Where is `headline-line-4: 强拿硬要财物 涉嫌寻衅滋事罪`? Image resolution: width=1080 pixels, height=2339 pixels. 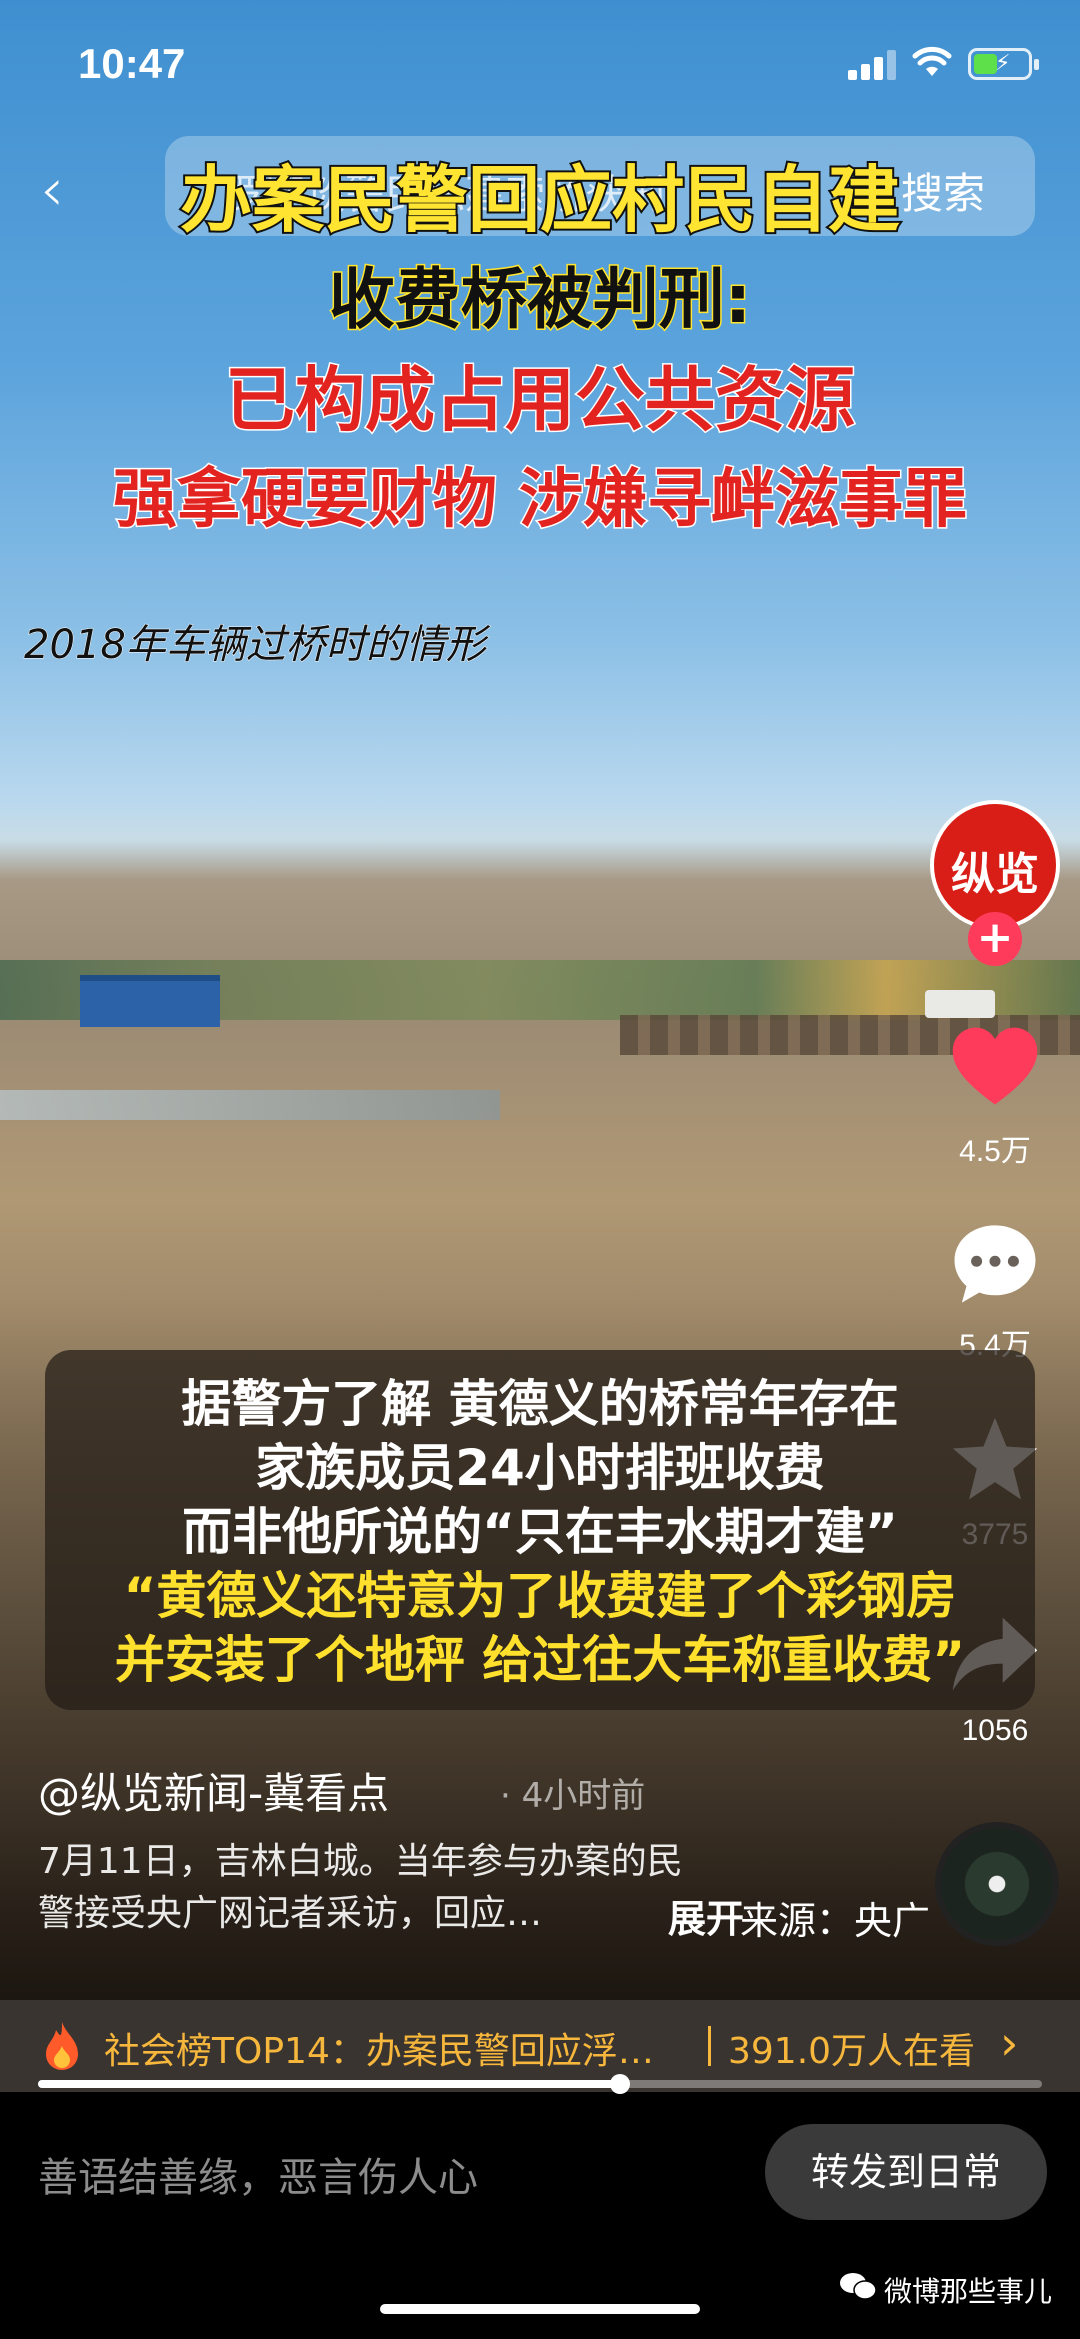 headline-line-4: 强拿硬要财物 涉嫌寻衅滋事罪 is located at coordinates (539, 500).